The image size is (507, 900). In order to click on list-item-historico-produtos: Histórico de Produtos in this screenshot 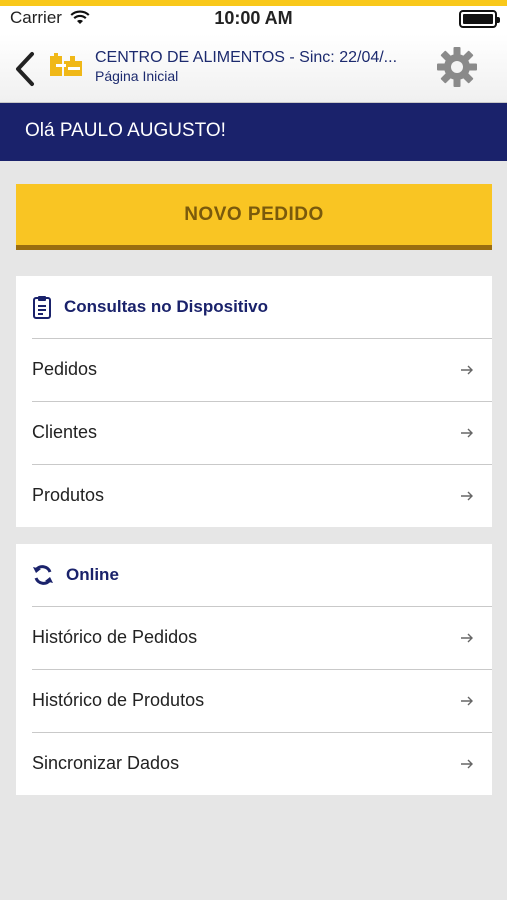, I will do `click(254, 700)`.